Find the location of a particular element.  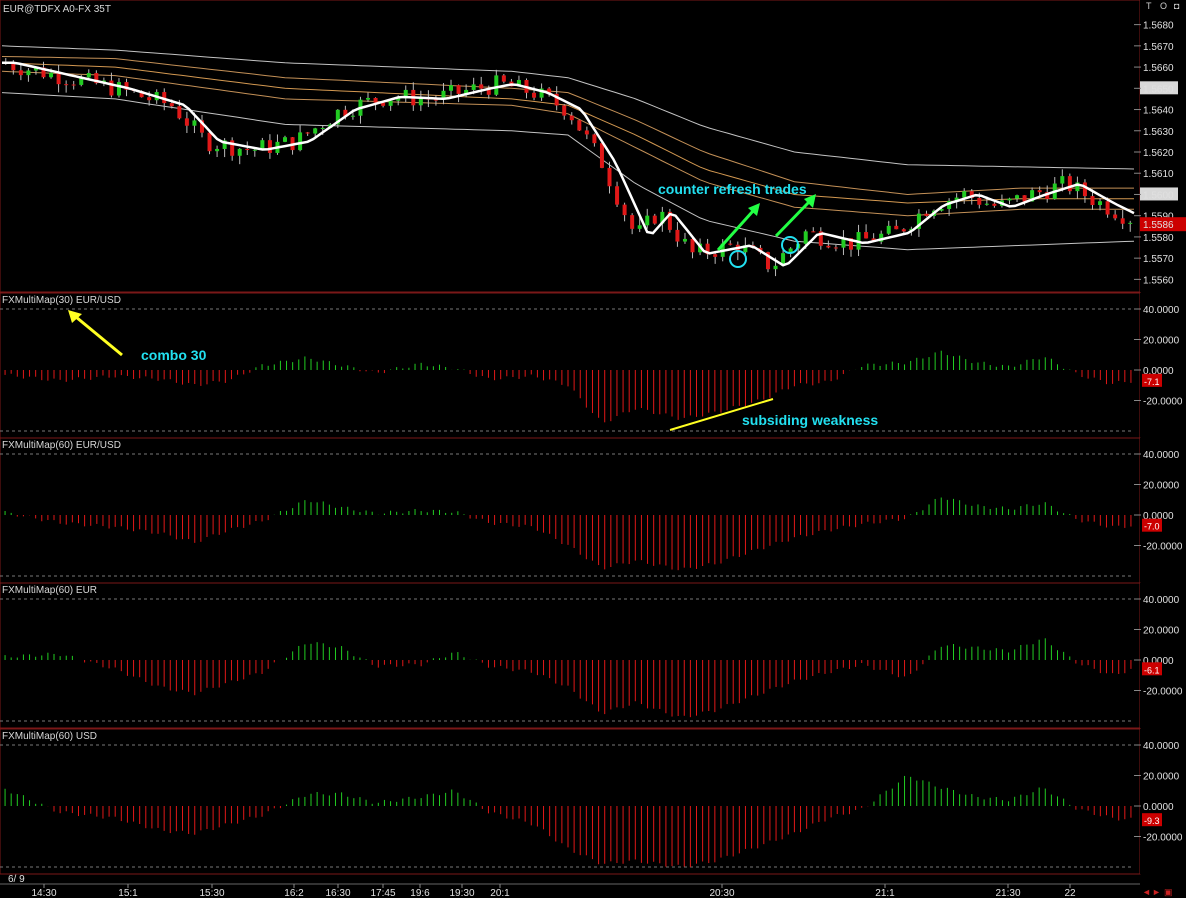

price-tick-label: 1.5640 is located at coordinates (1158, 111).